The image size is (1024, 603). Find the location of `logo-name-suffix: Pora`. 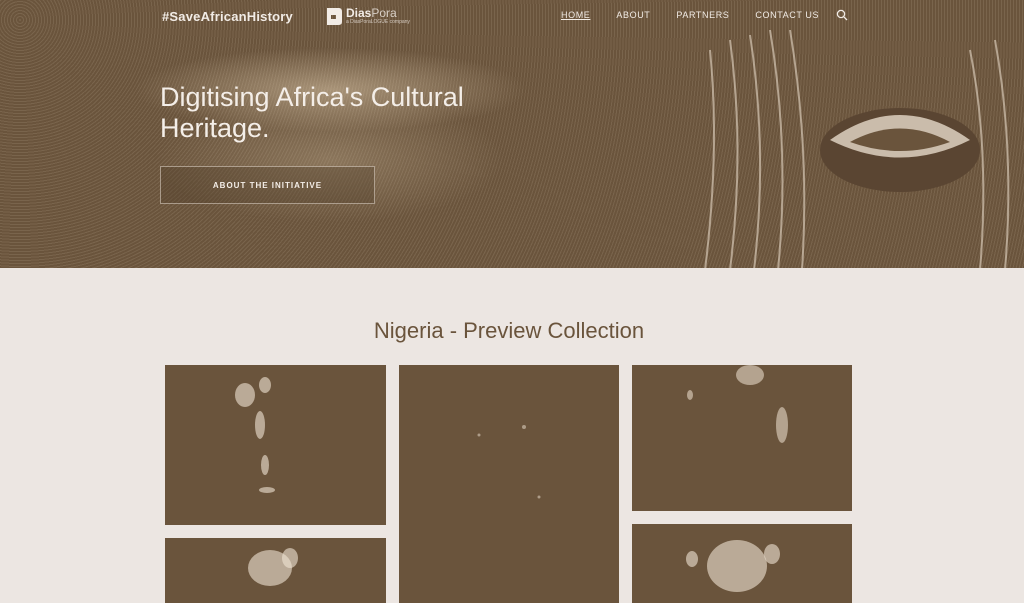

logo-name-suffix: Pora is located at coordinates (384, 13).